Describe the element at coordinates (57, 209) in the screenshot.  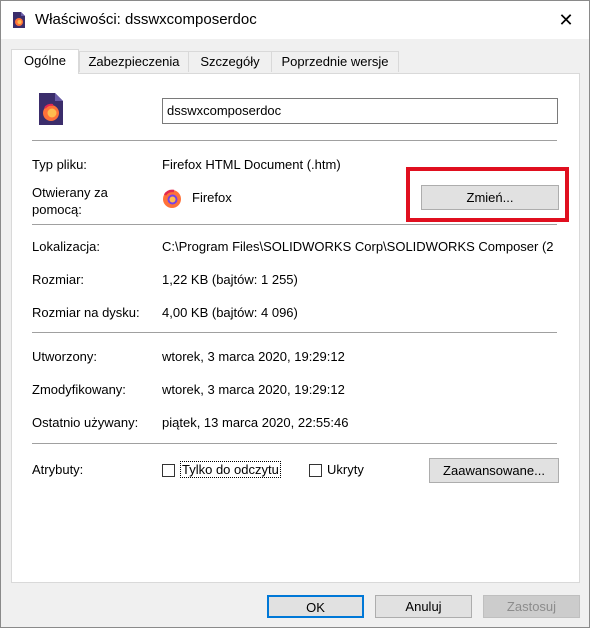
I see `opens-with-label-line2: pomocą:` at that location.